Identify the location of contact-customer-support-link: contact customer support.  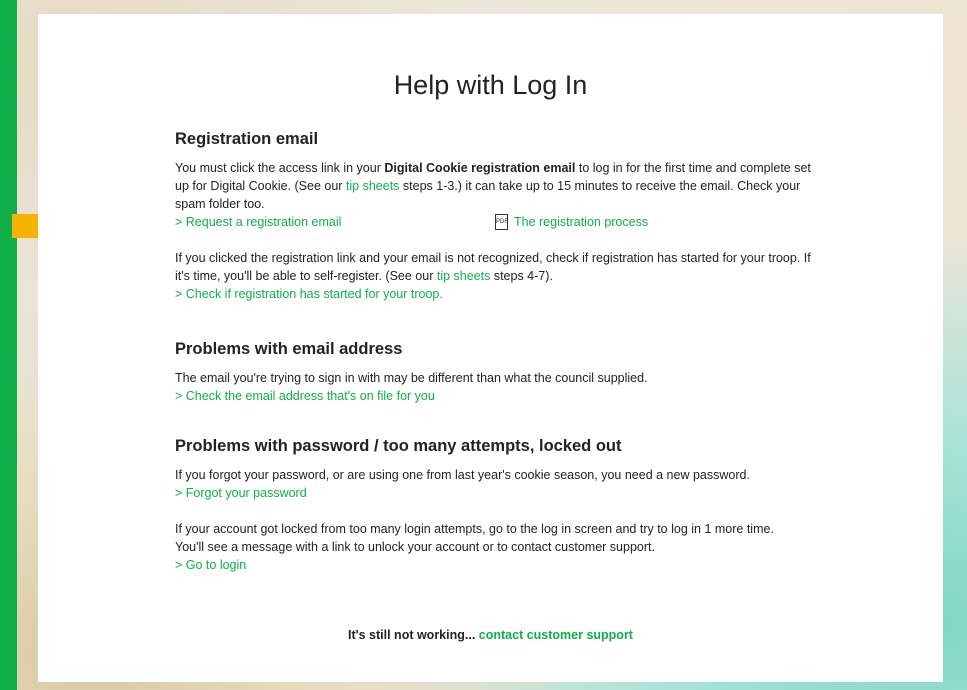
(556, 635).